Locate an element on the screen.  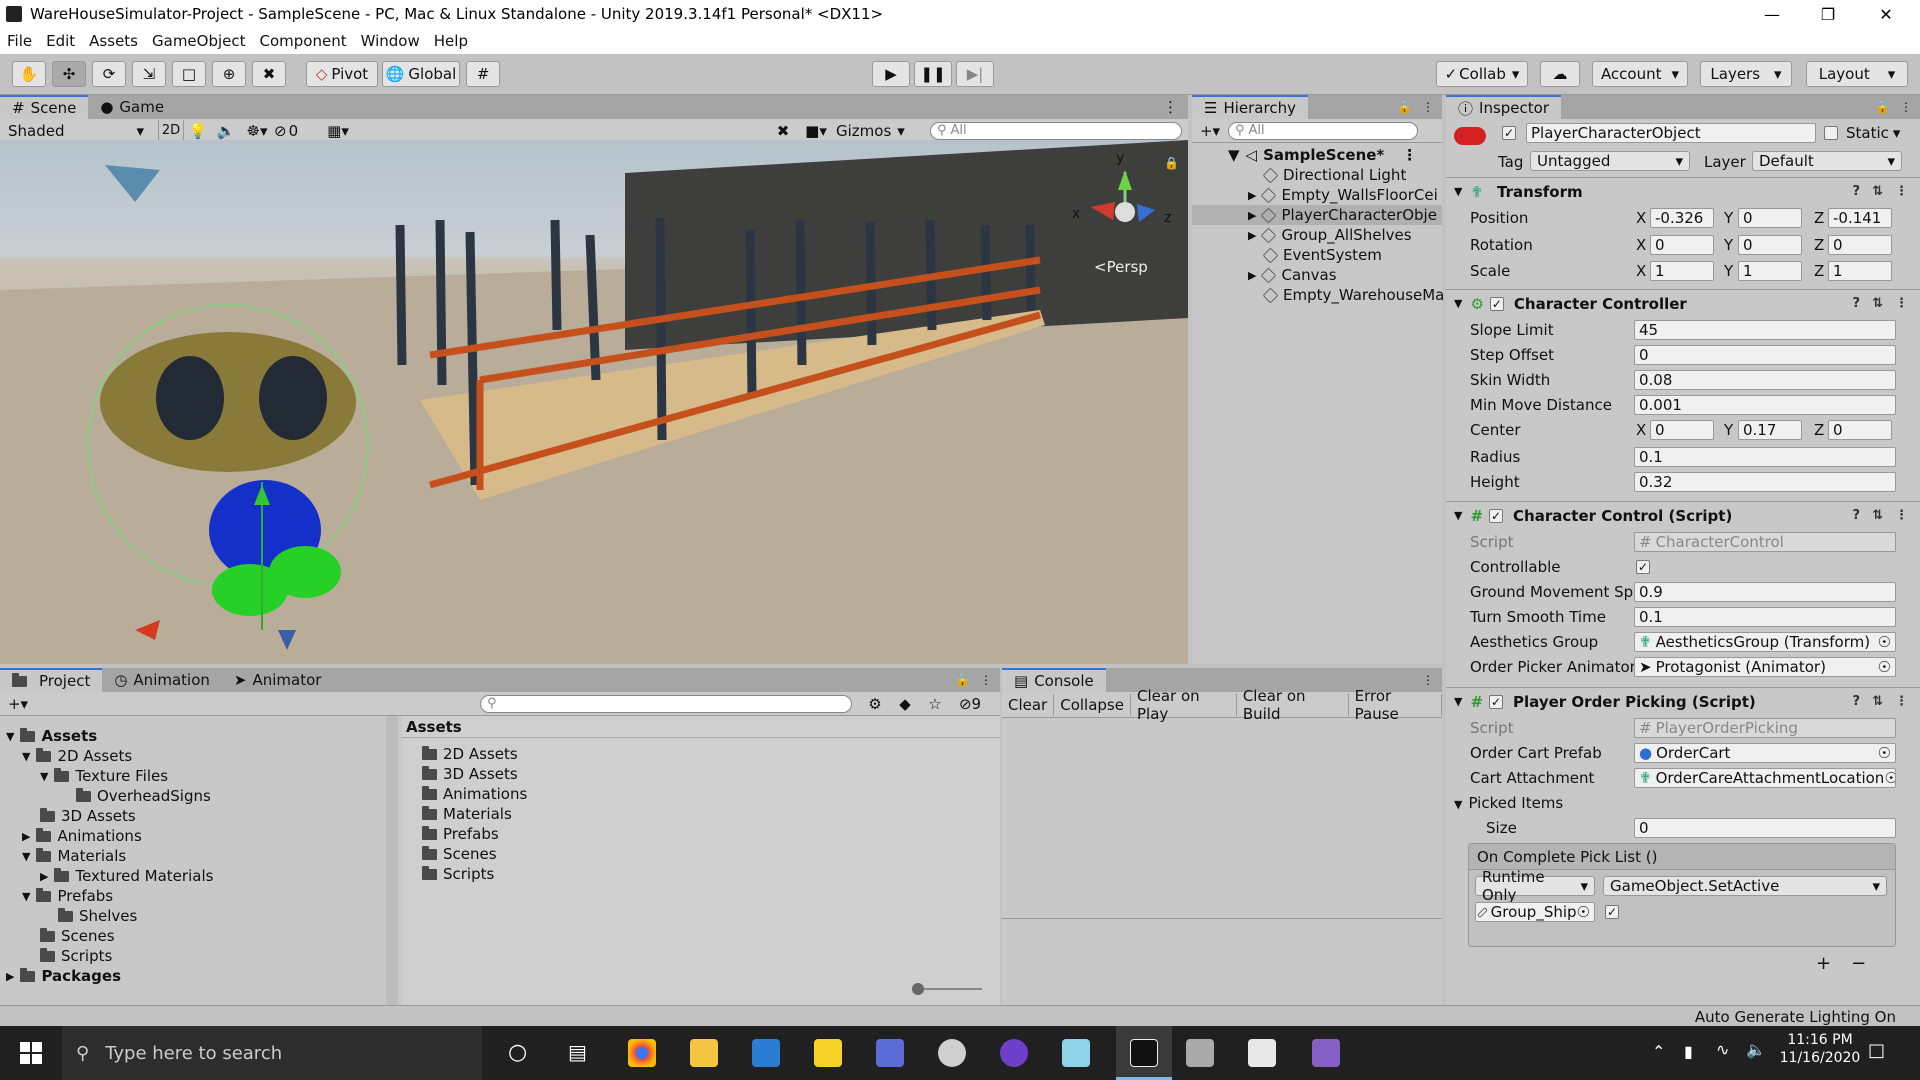
hierarchy-lock-icon: 🔒 is located at coordinates (1404, 107).